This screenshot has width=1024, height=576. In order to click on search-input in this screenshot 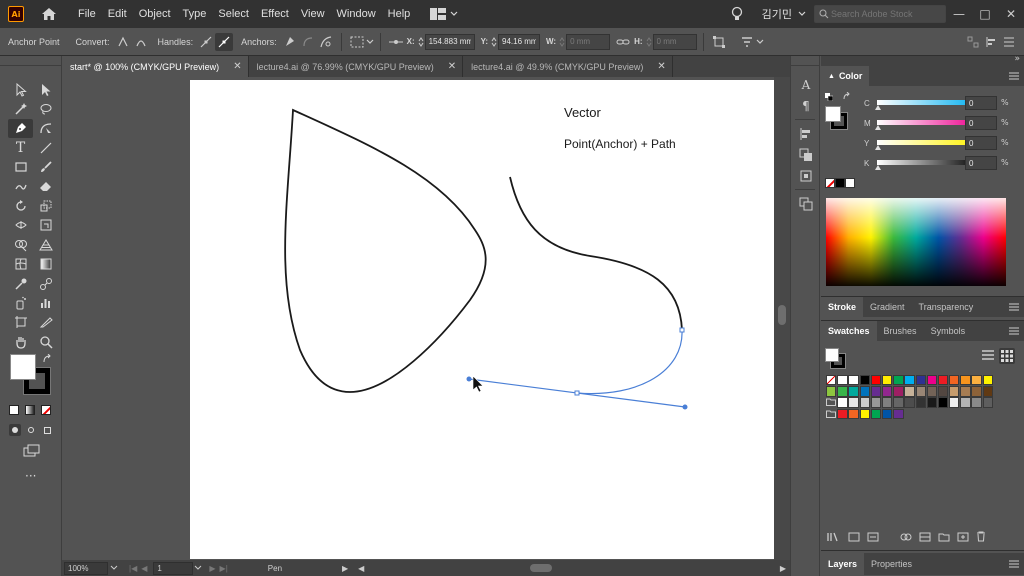, I will do `click(886, 14)`.